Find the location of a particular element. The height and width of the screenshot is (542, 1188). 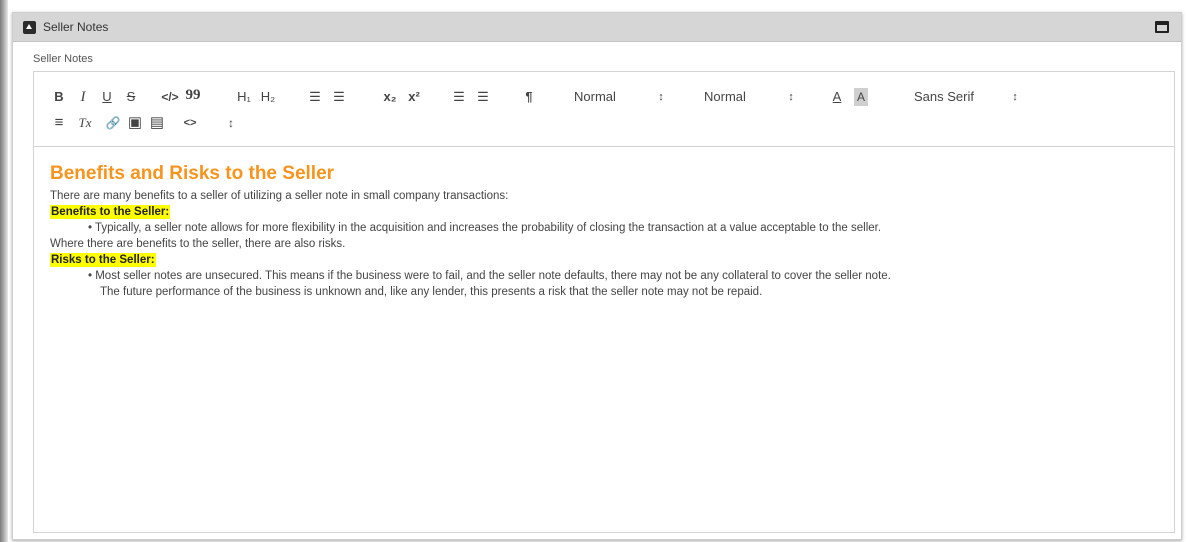

collapse-icon is located at coordinates (29, 27).